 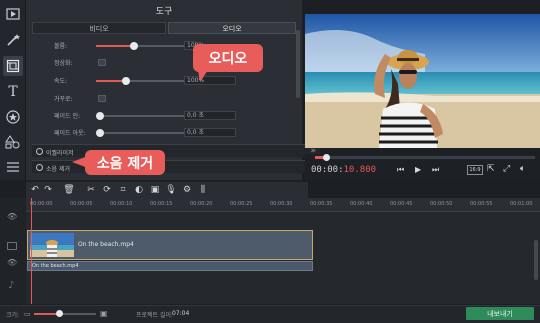 What do you see at coordinates (170, 190) in the screenshot?
I see `record-audio-icon: 🎙︎` at bounding box center [170, 190].